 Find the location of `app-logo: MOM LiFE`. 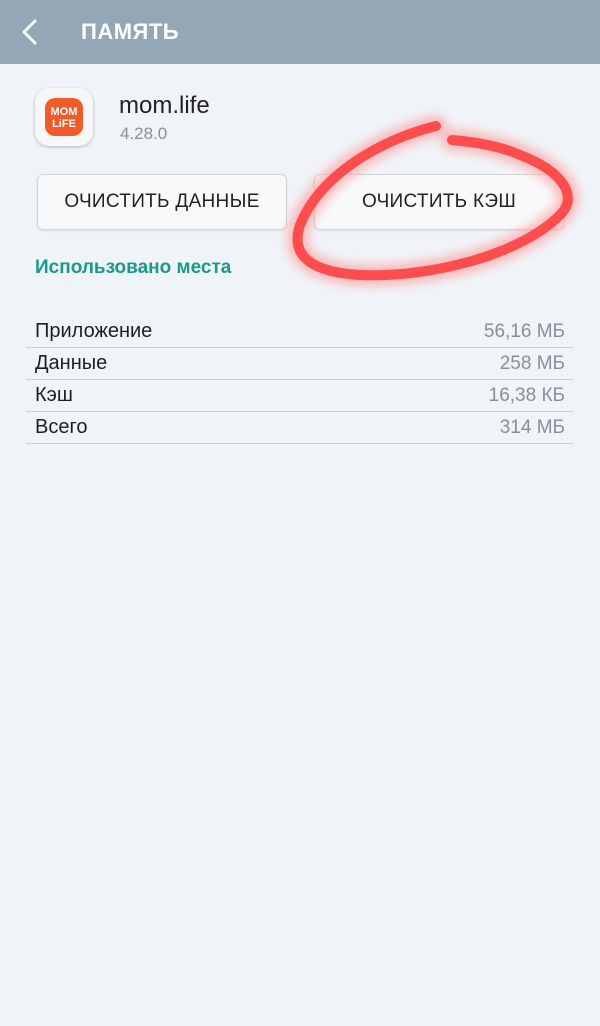

app-logo: MOM LiFE is located at coordinates (64, 117).